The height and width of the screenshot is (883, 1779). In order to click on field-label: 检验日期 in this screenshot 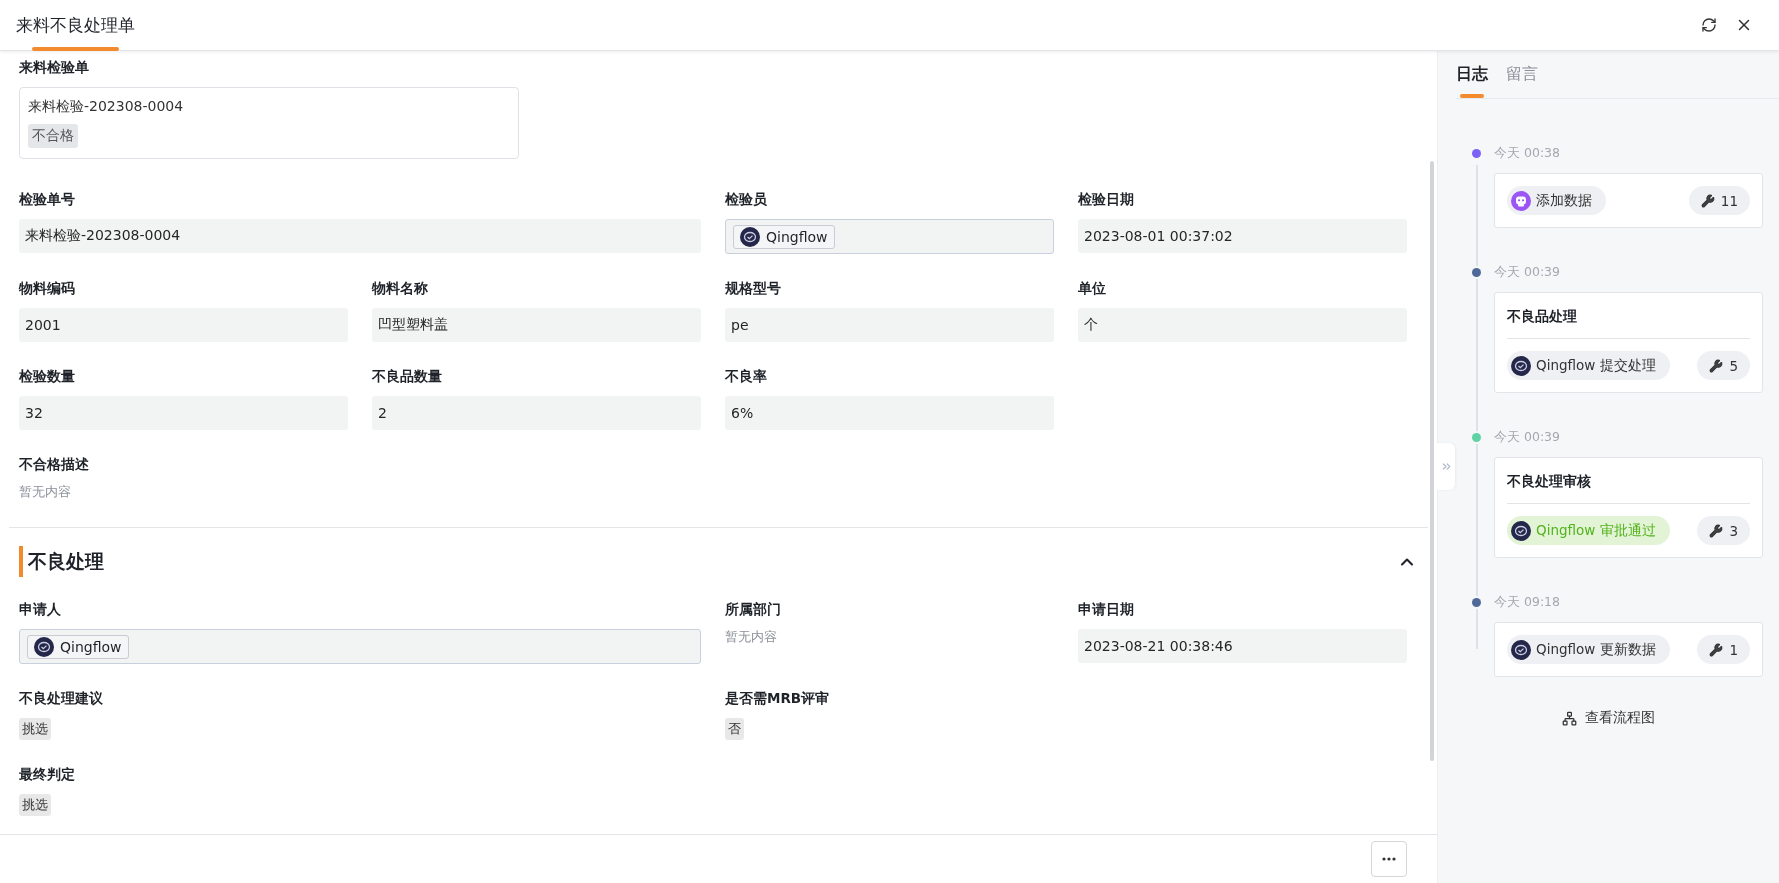, I will do `click(1106, 200)`.